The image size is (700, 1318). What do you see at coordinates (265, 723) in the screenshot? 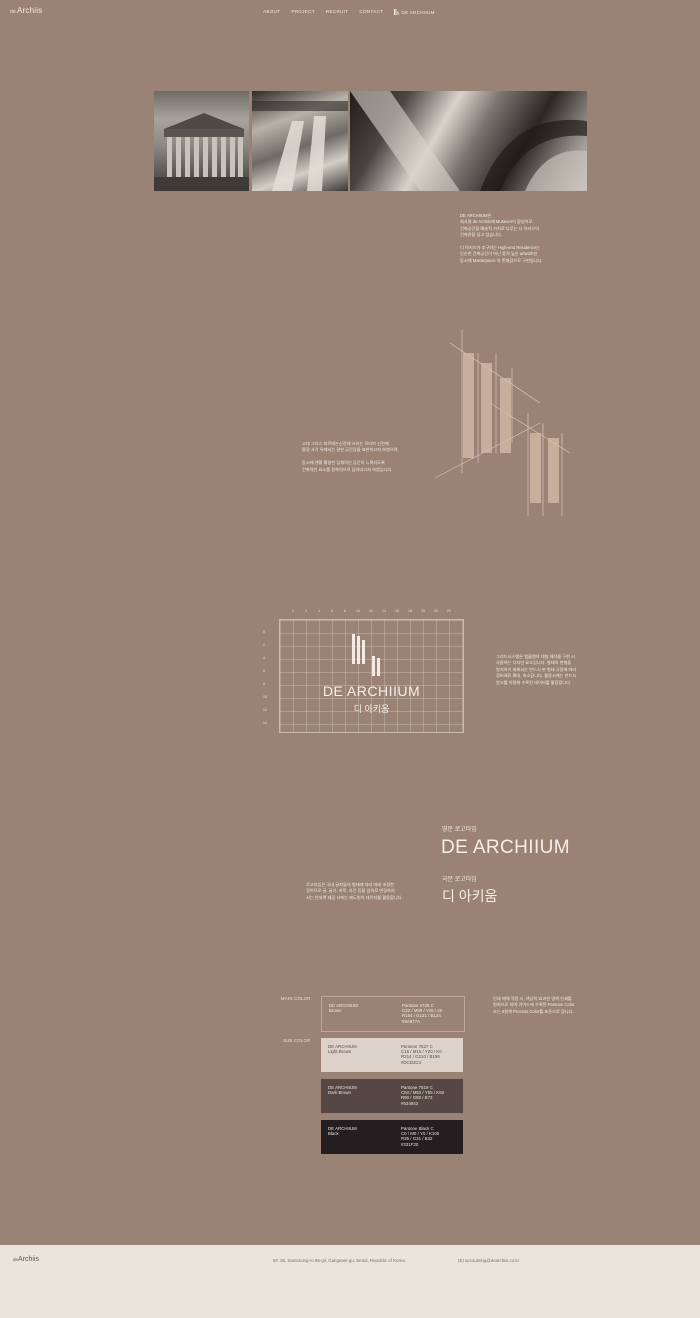
I see `grid-y-tick: 14` at bounding box center [265, 723].